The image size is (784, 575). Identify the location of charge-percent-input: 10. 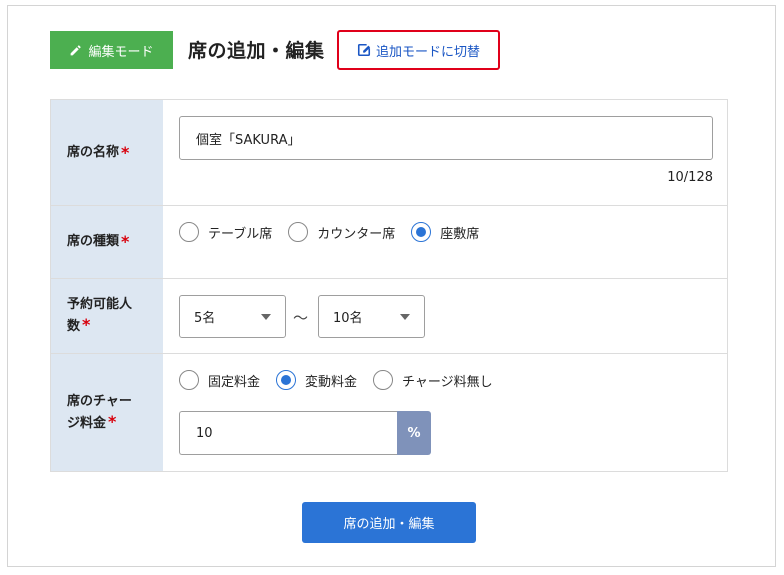
(288, 433).